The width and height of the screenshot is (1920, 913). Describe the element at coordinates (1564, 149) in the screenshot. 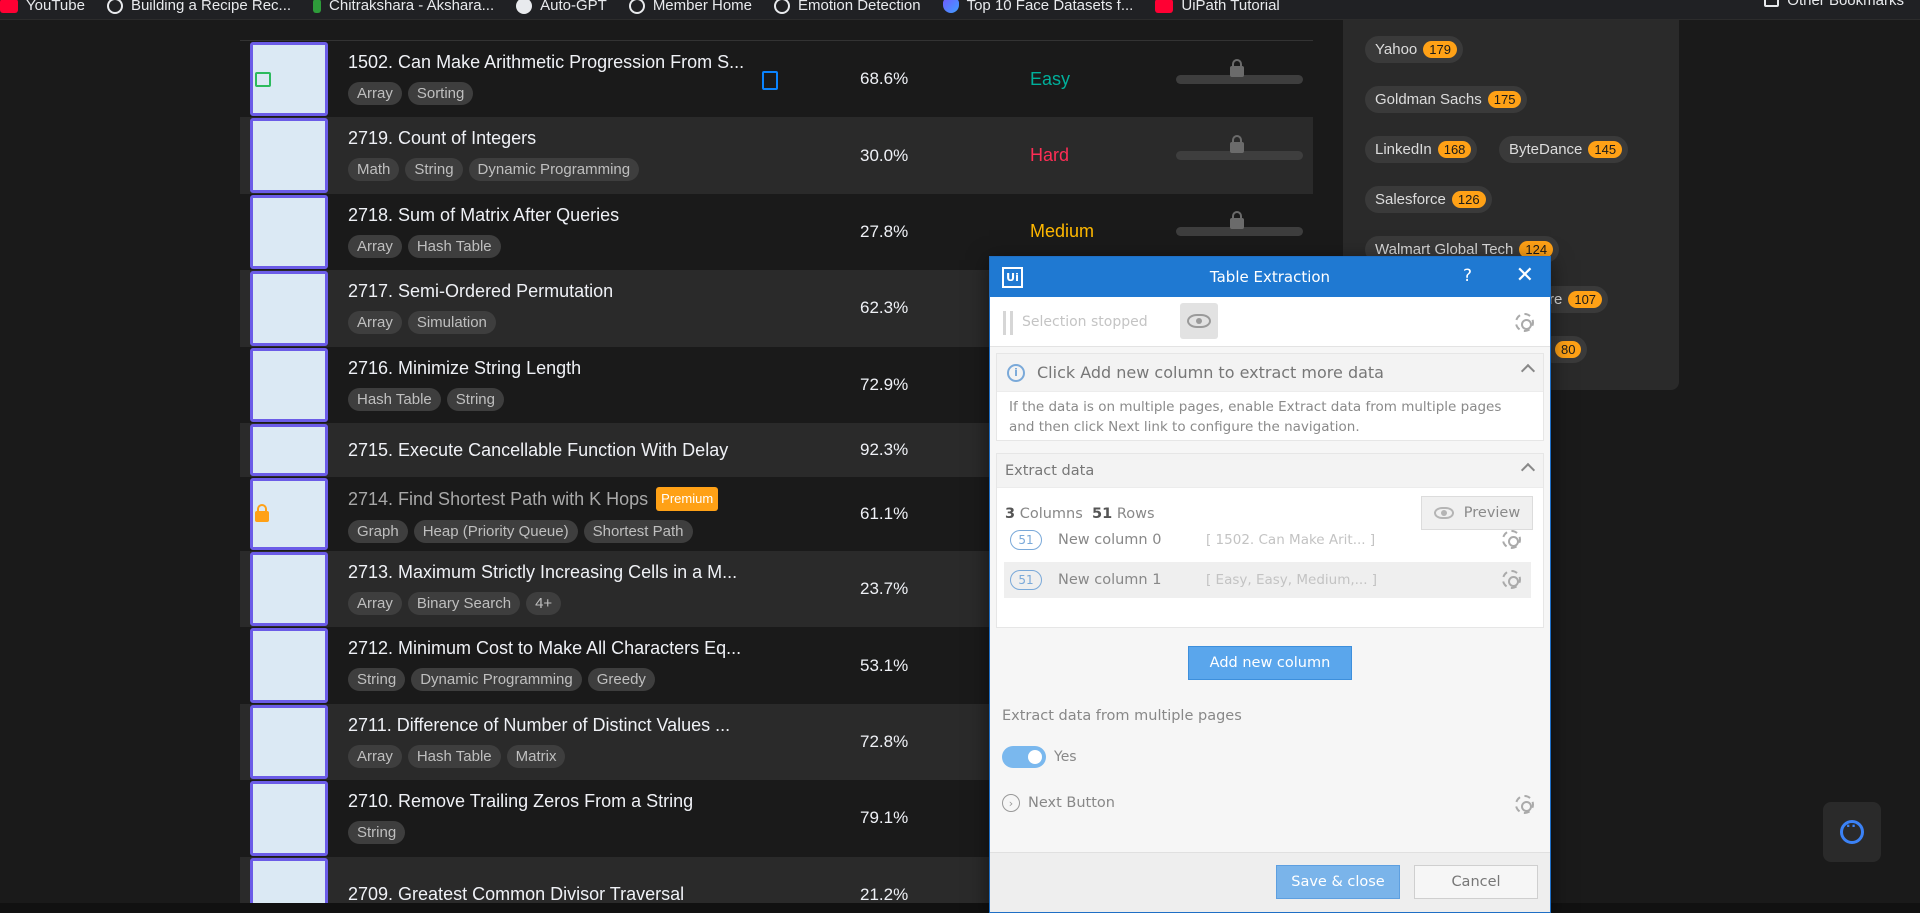

I see `company-chip-bytedance: ByteDance 145` at that location.